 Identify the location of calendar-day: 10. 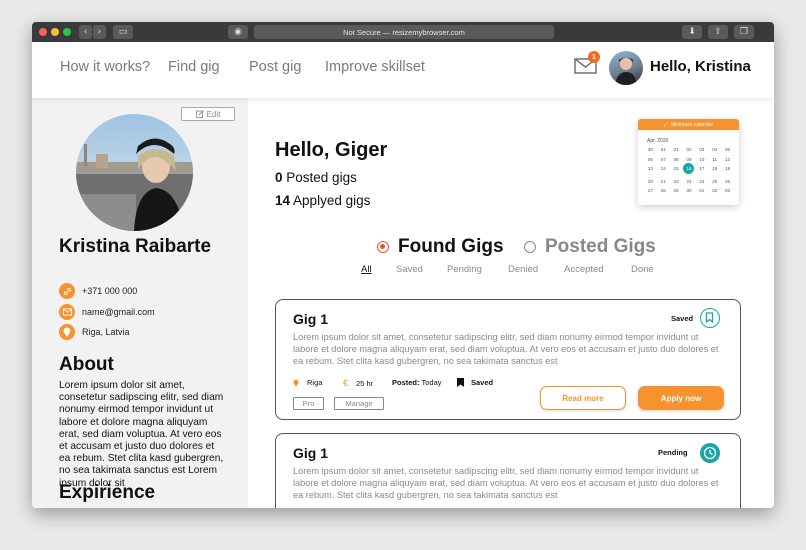
(701, 159).